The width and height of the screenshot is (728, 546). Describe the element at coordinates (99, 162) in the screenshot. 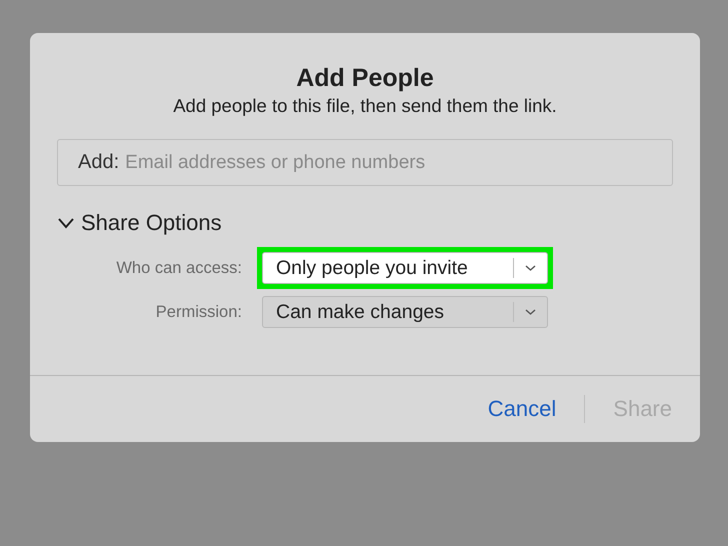

I see `add-label: Add:` at that location.